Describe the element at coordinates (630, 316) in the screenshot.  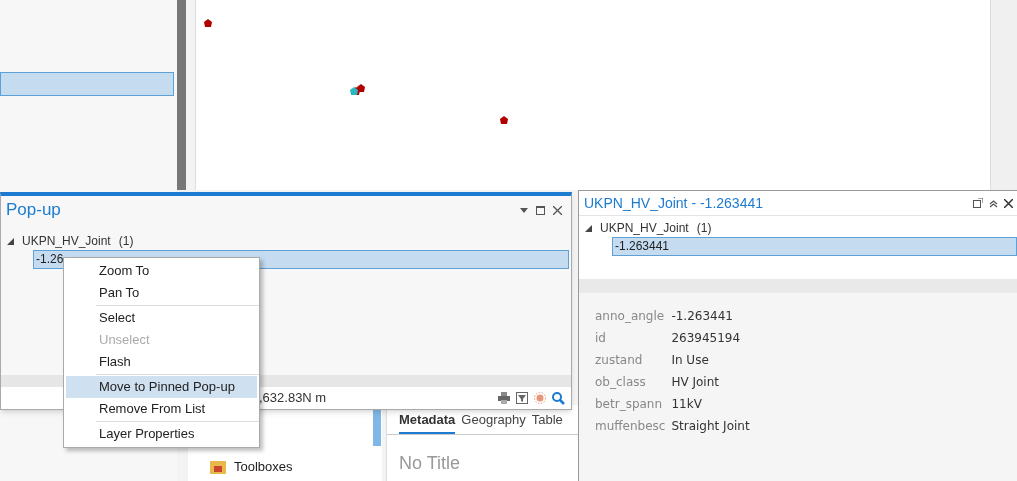
I see `attribute-name: anno_angle` at that location.